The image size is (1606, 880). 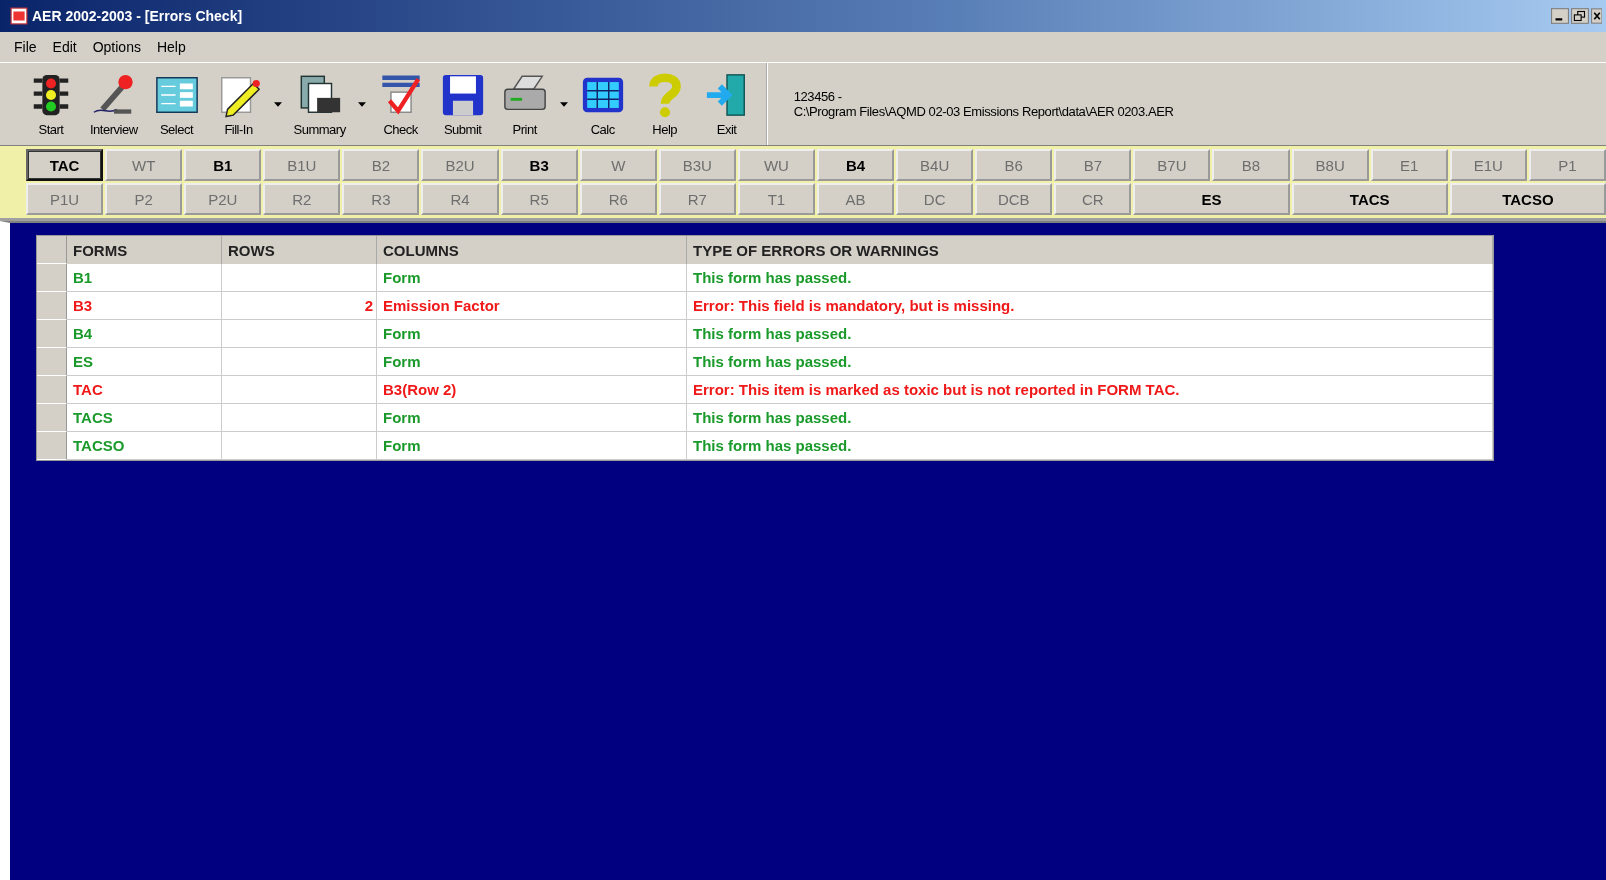 I want to click on form-button: R2, so click(x=302, y=199).